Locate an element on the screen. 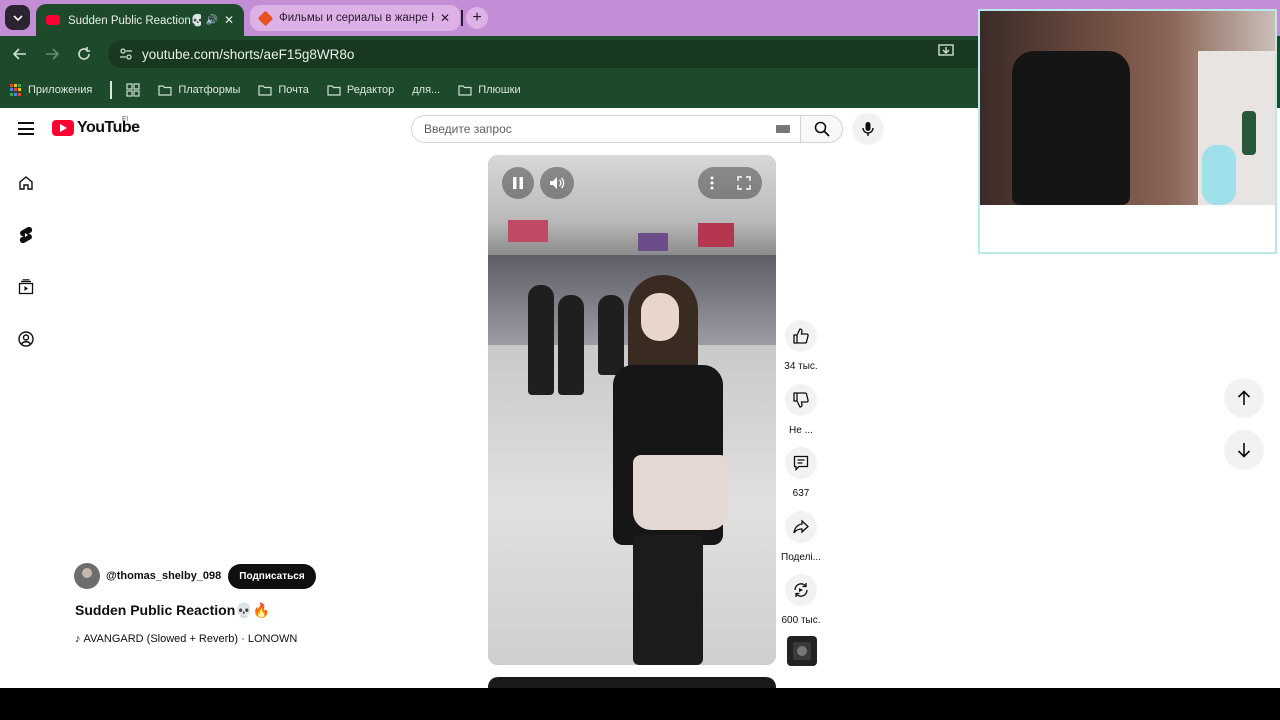  channel-info: @thomas_shelby_098 Подписаться is located at coordinates (195, 576).